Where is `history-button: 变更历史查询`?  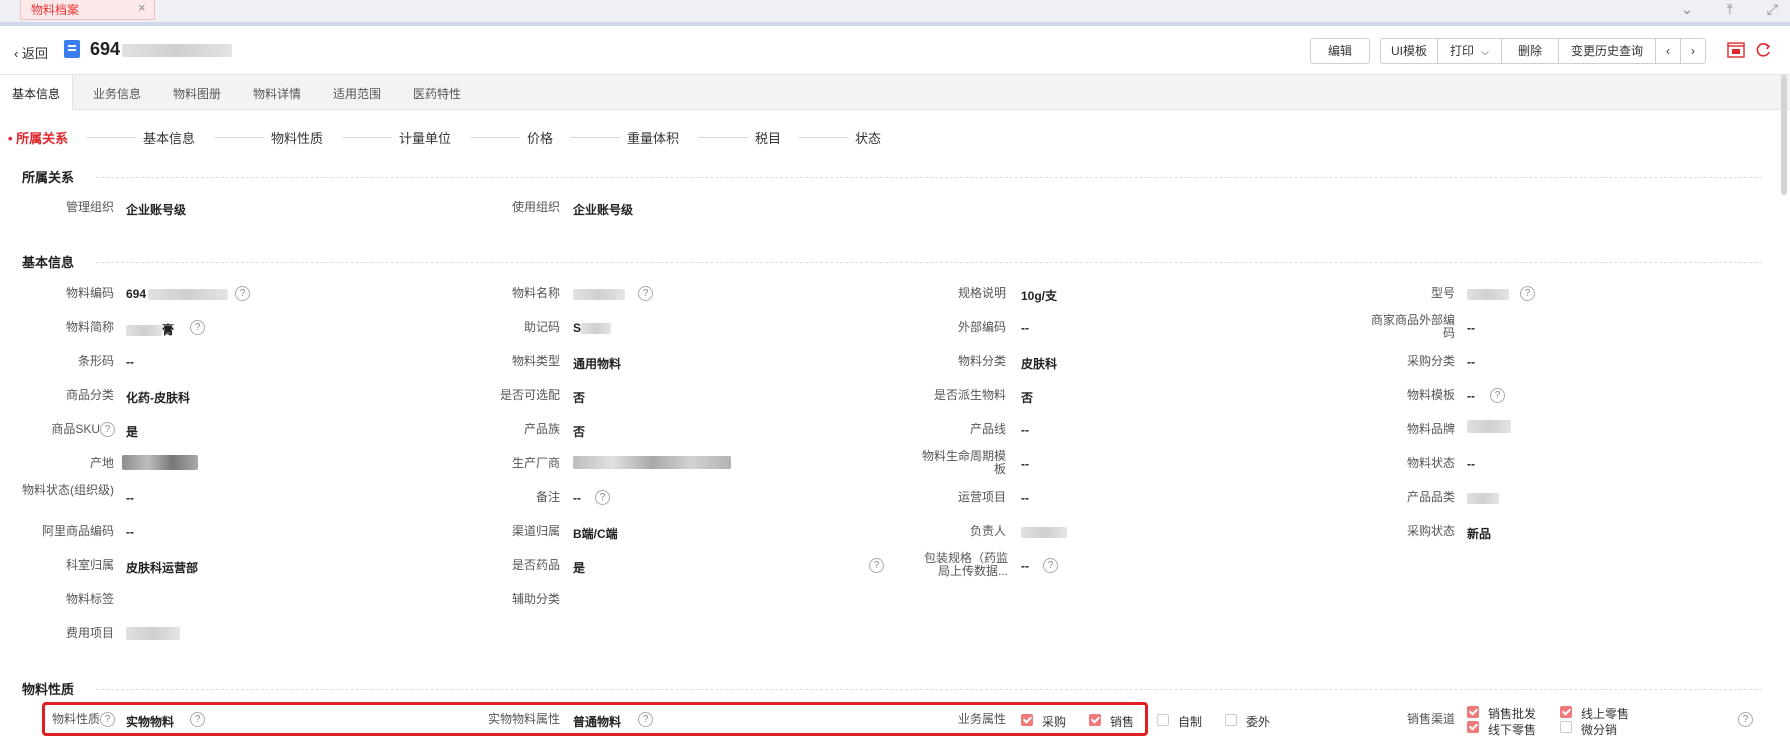
history-button: 变更历史查询 is located at coordinates (1607, 51).